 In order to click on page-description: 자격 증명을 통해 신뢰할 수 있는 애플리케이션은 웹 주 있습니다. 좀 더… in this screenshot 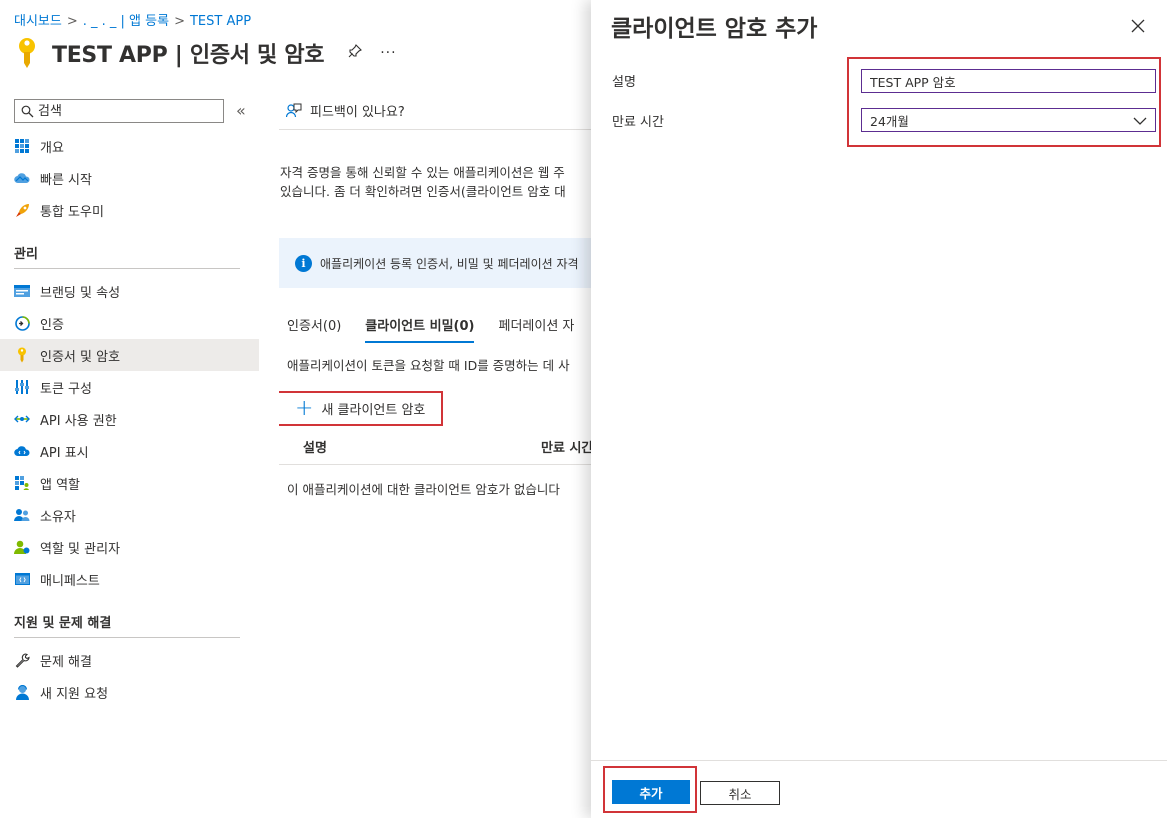, I will do `click(439, 182)`.